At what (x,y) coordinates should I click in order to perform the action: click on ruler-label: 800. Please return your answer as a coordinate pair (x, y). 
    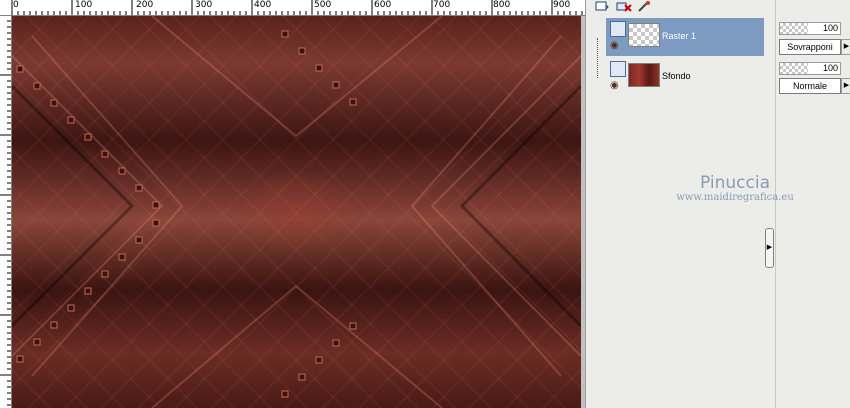
    Looking at the image, I should click on (502, 5).